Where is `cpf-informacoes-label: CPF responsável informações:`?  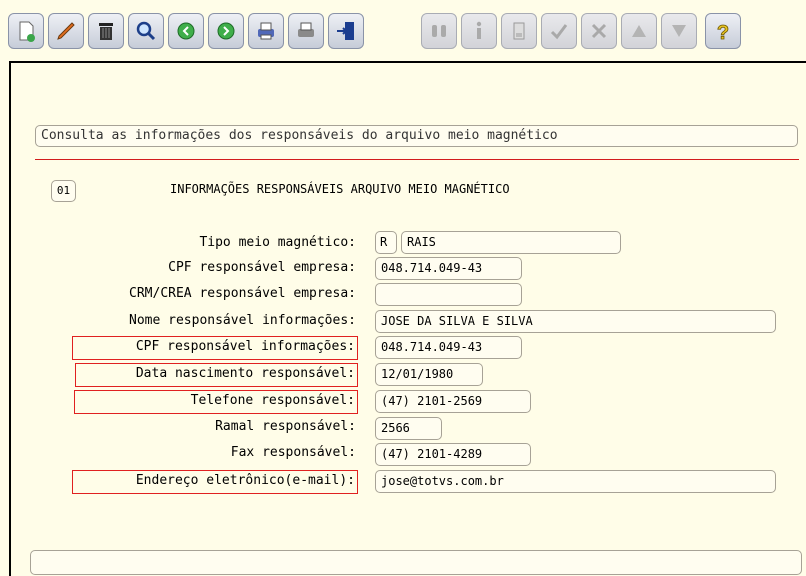 cpf-informacoes-label: CPF responsável informações: is located at coordinates (215, 348).